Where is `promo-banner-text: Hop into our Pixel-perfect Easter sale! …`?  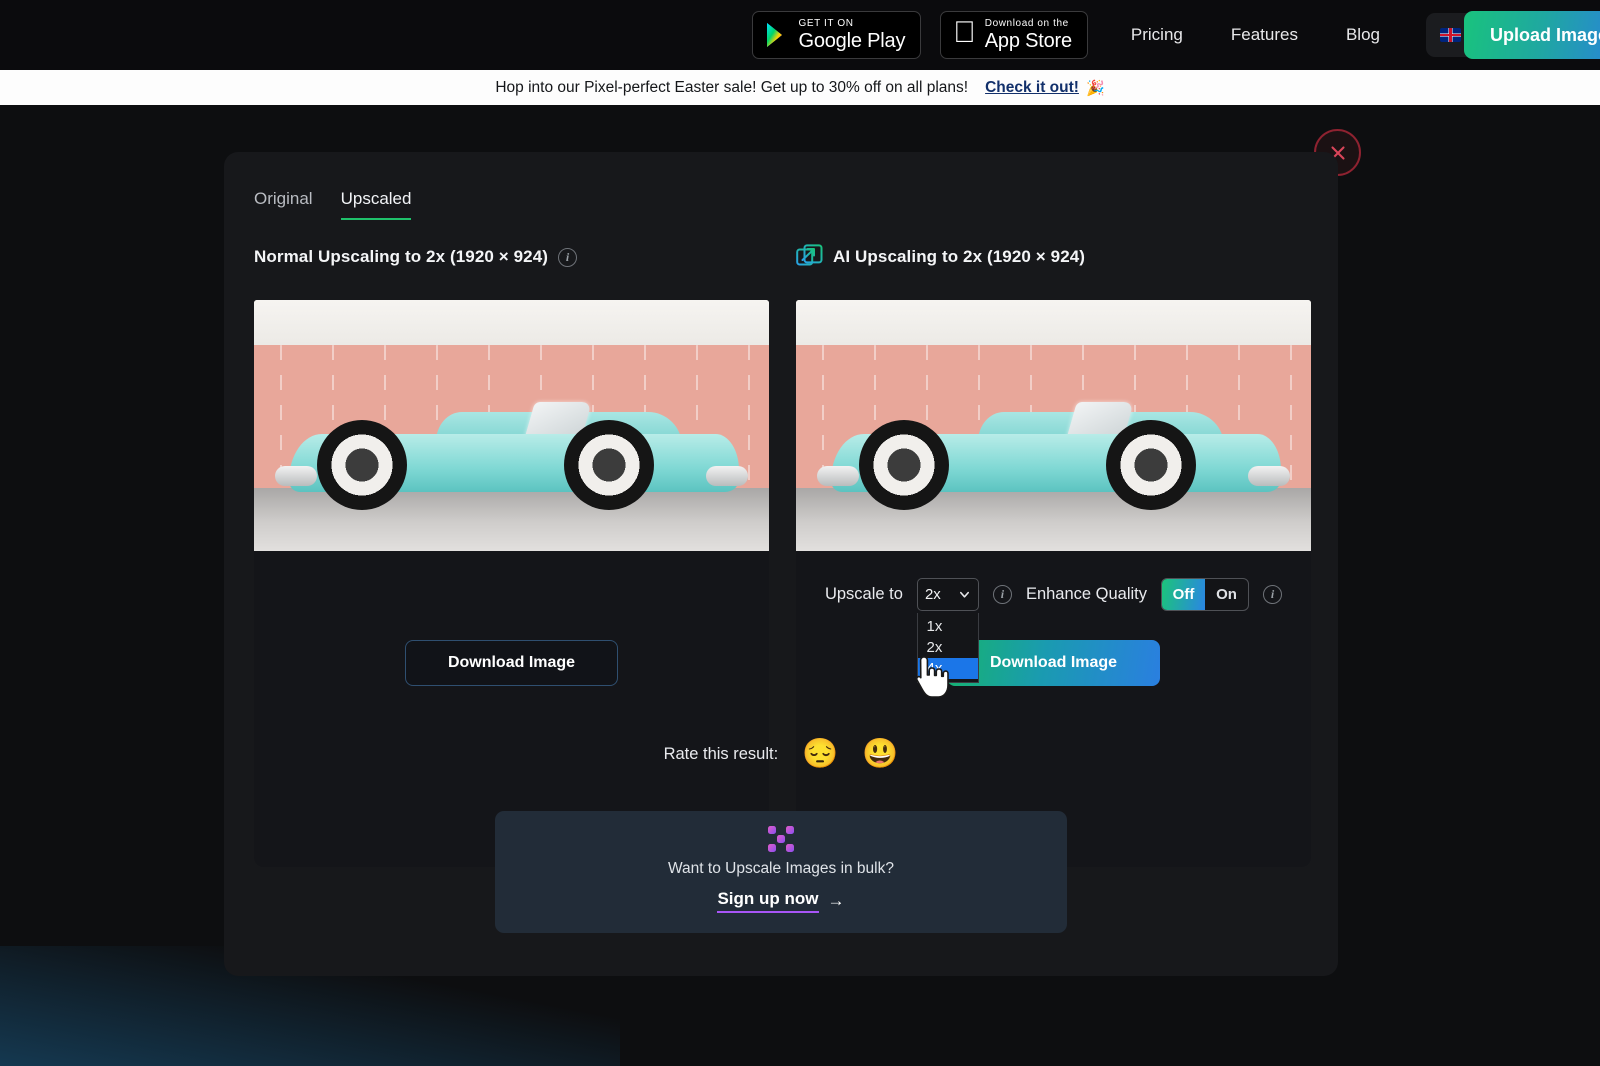
promo-banner-text: Hop into our Pixel-perfect Easter sale! … is located at coordinates (732, 87).